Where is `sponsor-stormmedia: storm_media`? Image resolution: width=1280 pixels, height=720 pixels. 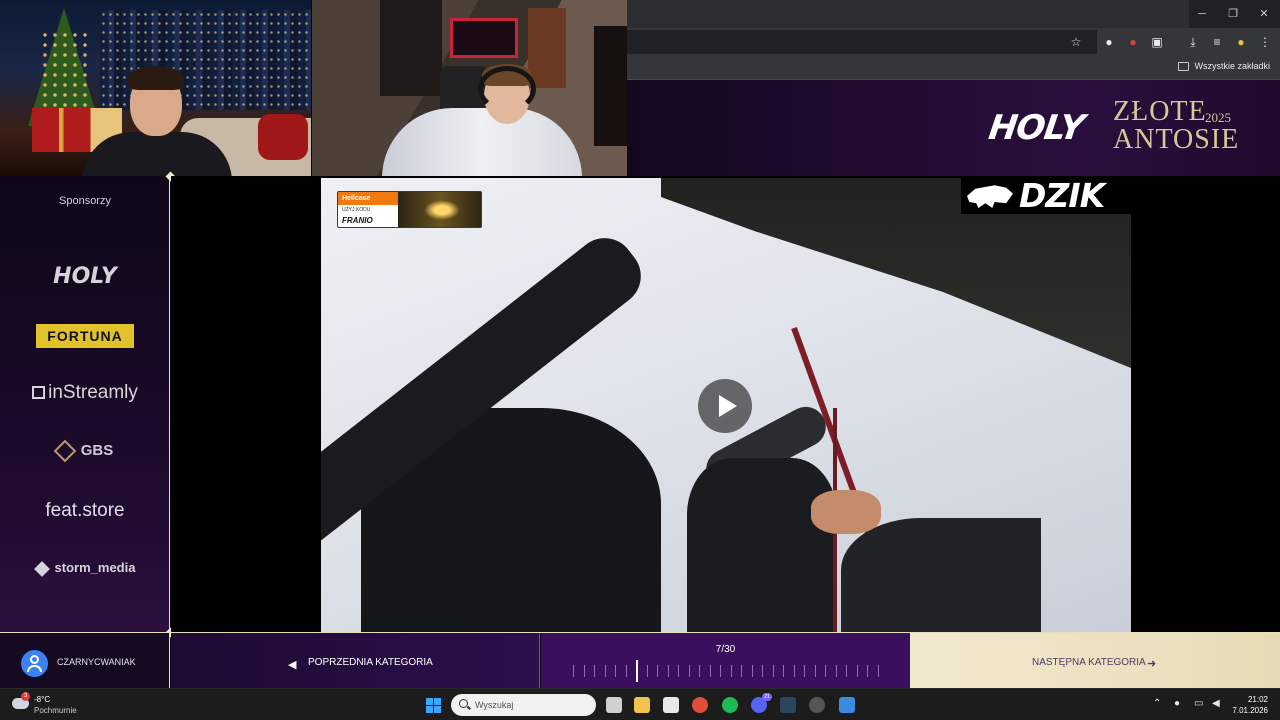
sponsor-stormmedia: storm_media is located at coordinates (85, 568).